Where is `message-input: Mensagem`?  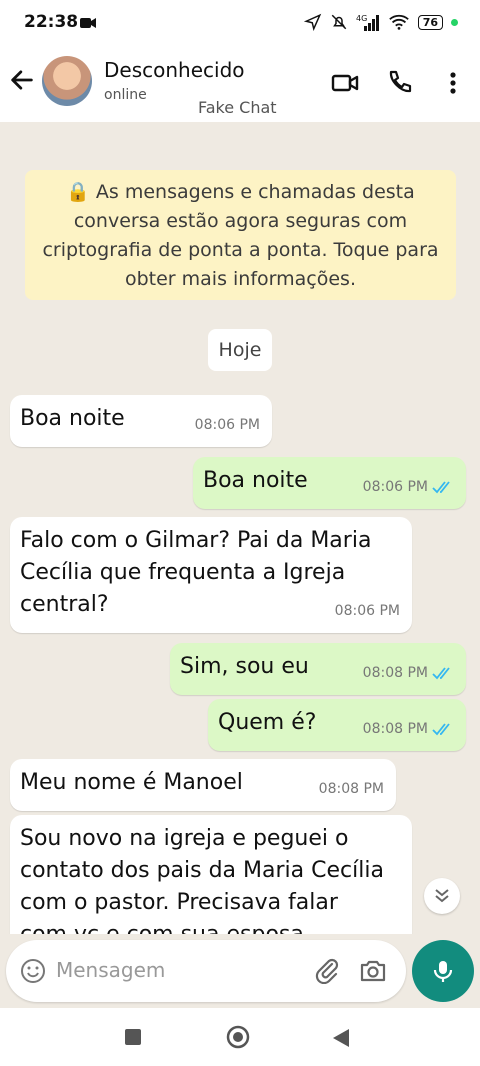 message-input: Mensagem is located at coordinates (110, 970).